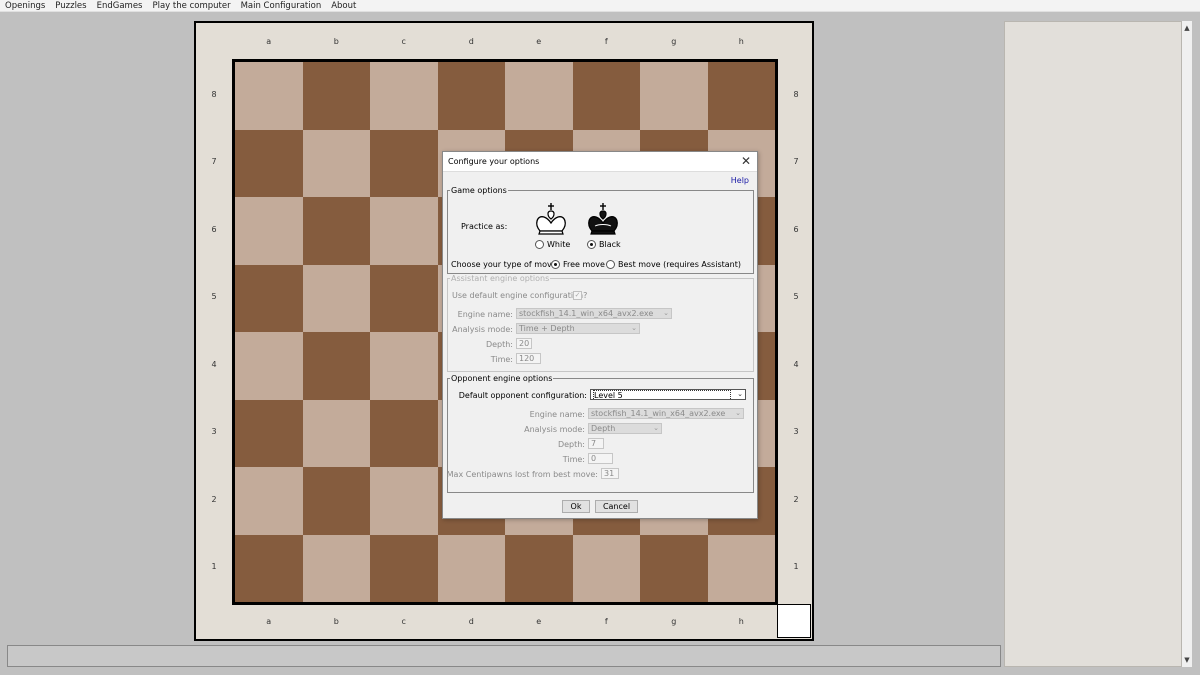 This screenshot has width=1200, height=675. Describe the element at coordinates (336, 41) in the screenshot. I see `file-label-top-b: b` at that location.